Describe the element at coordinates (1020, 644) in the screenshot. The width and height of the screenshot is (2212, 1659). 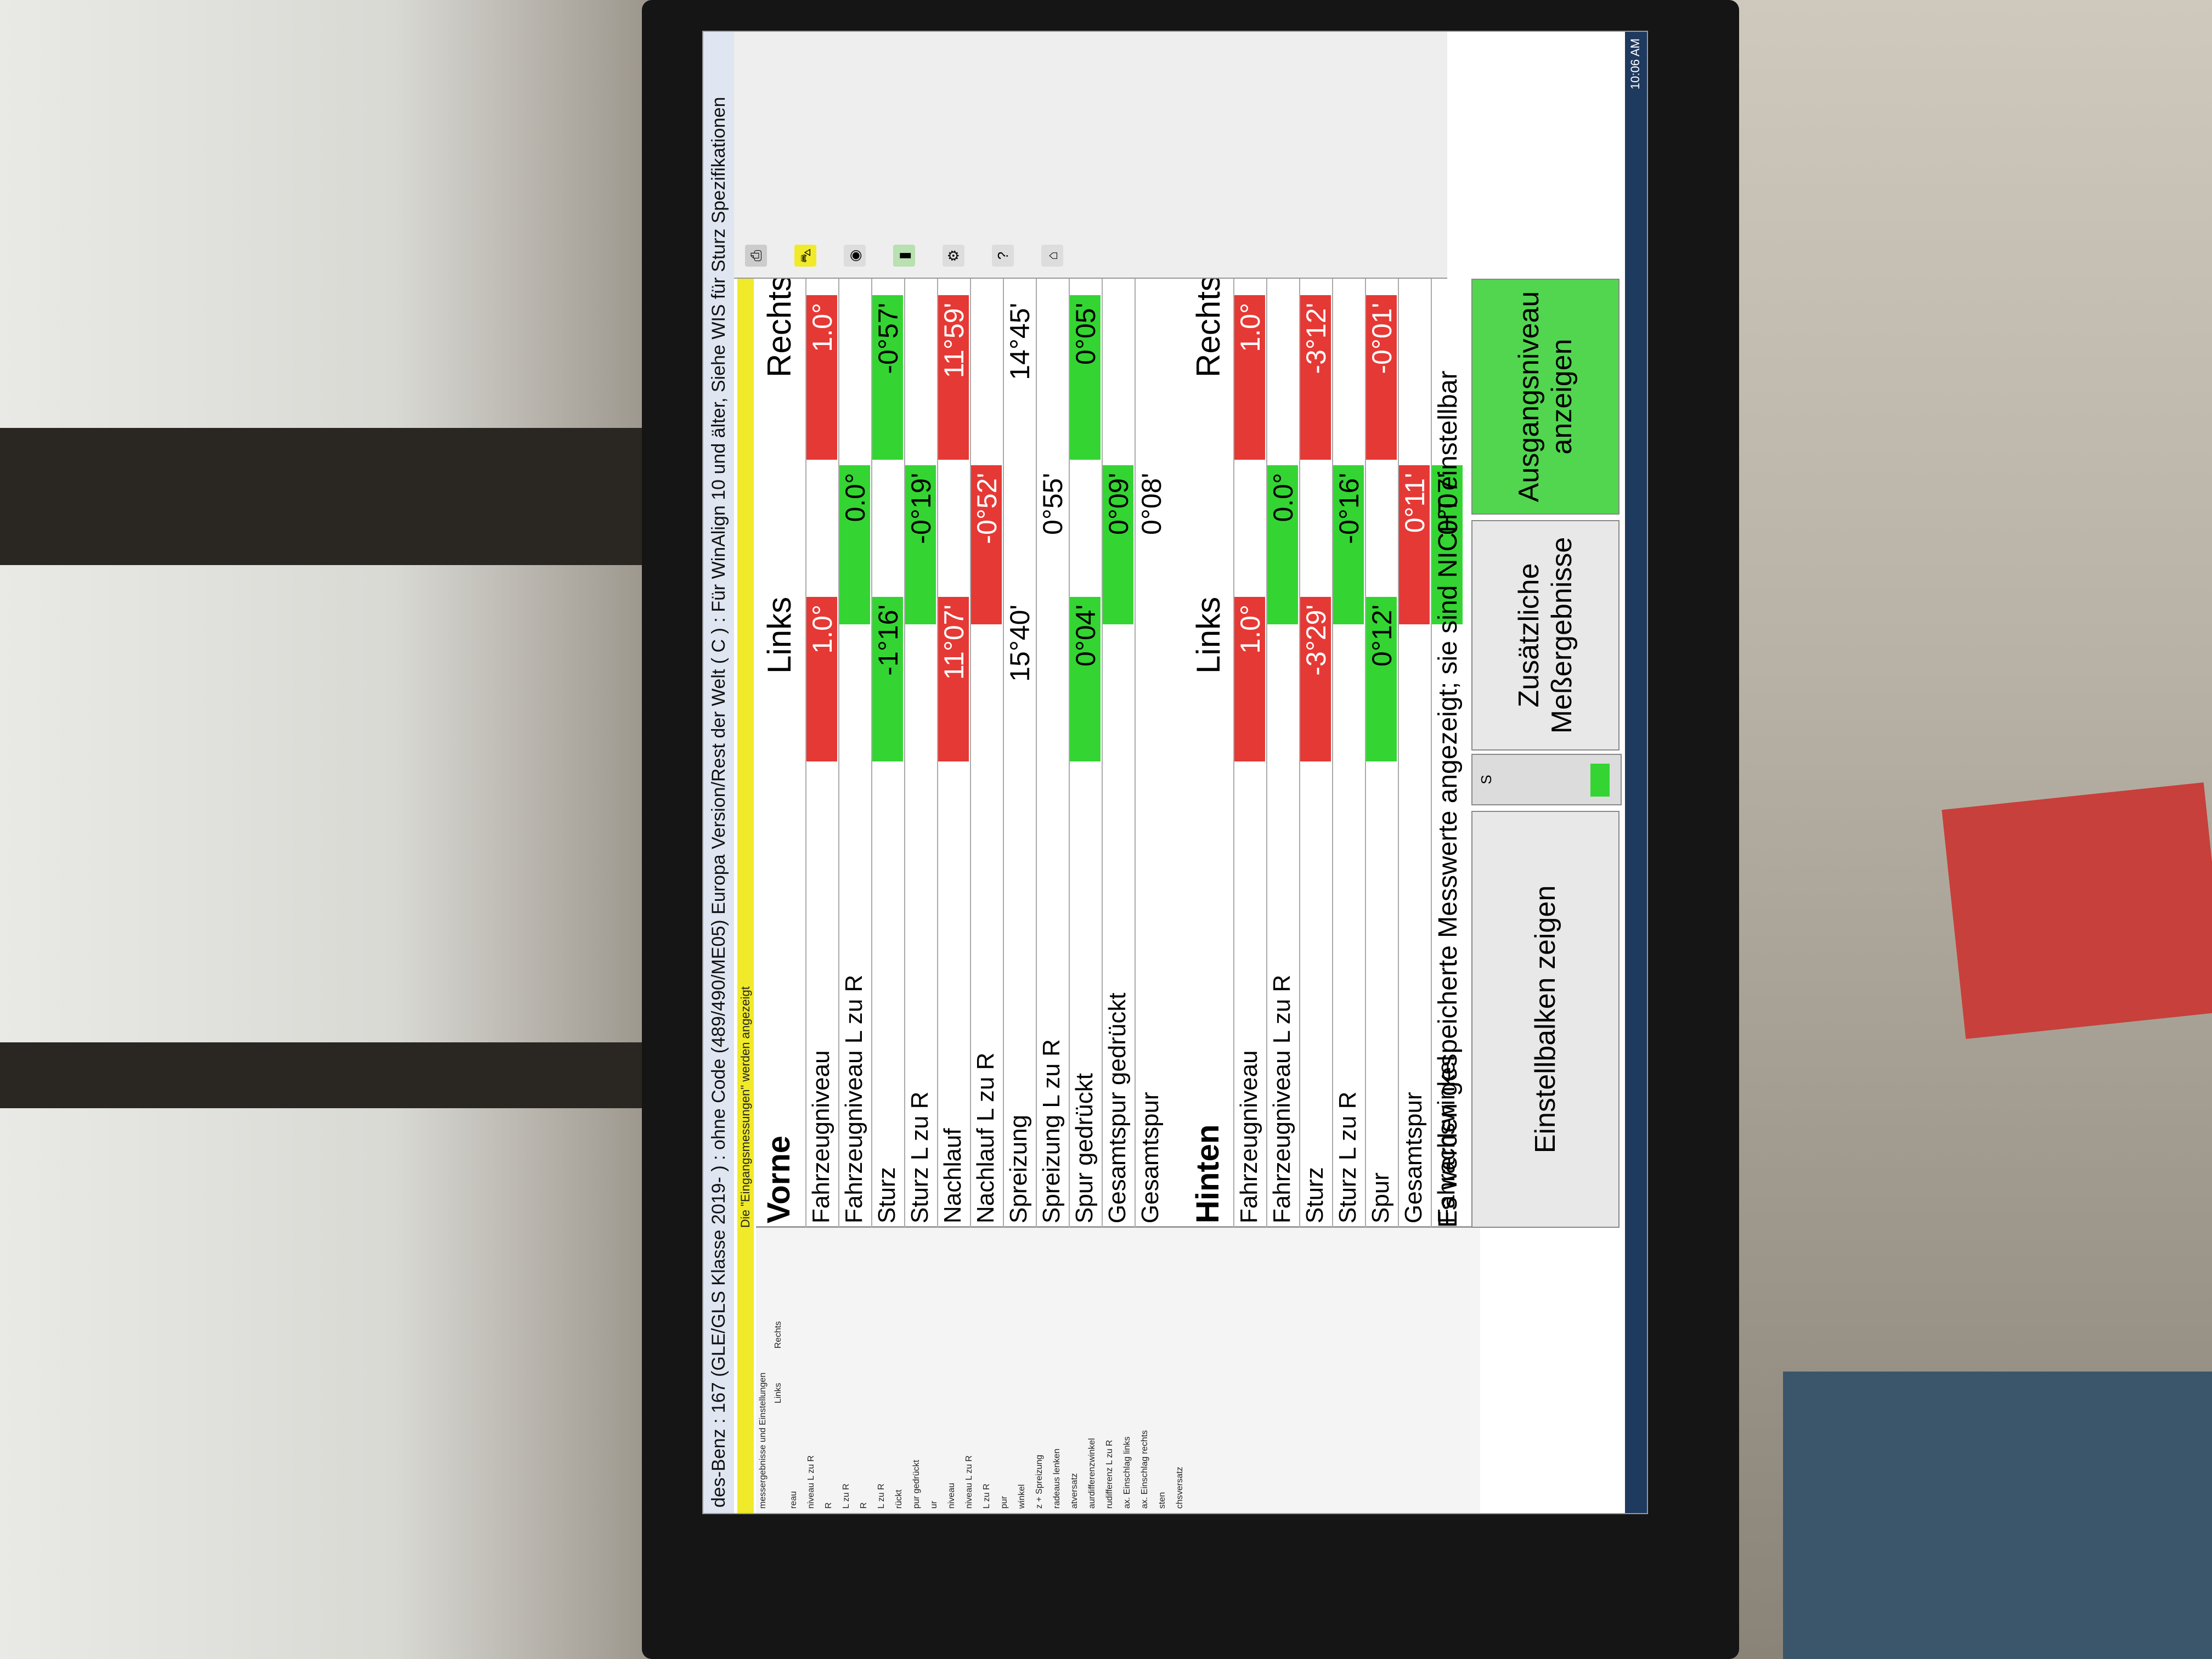
I see `value-left: 15°40'` at that location.